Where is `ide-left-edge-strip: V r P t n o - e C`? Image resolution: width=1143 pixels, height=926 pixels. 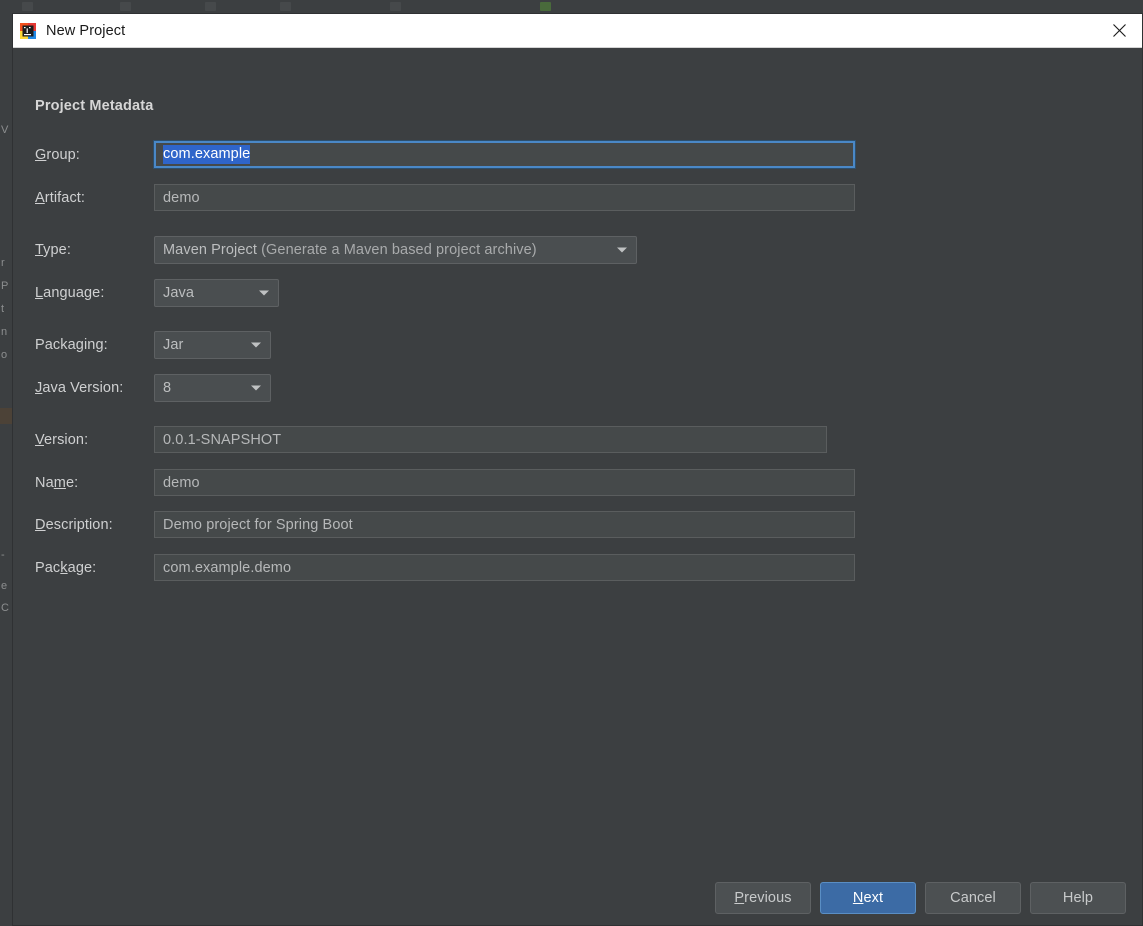 ide-left-edge-strip: V r P t n o - e C is located at coordinates (6, 469).